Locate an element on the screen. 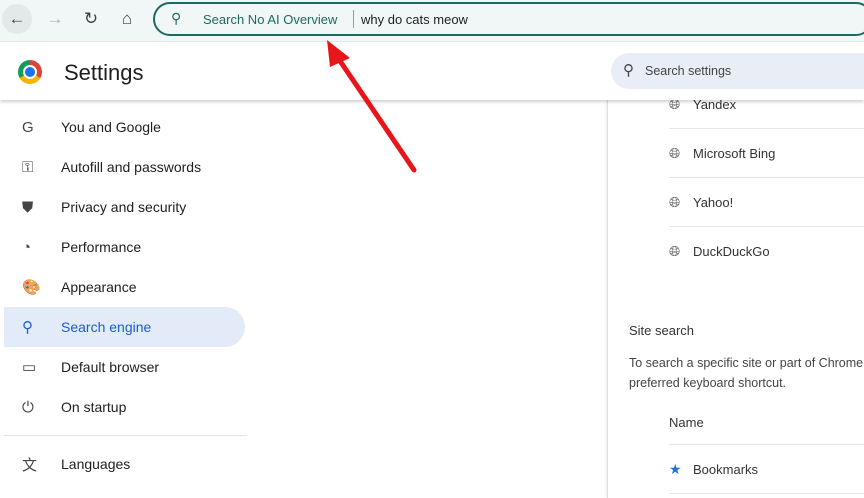  omnibox-separator is located at coordinates (353, 19).